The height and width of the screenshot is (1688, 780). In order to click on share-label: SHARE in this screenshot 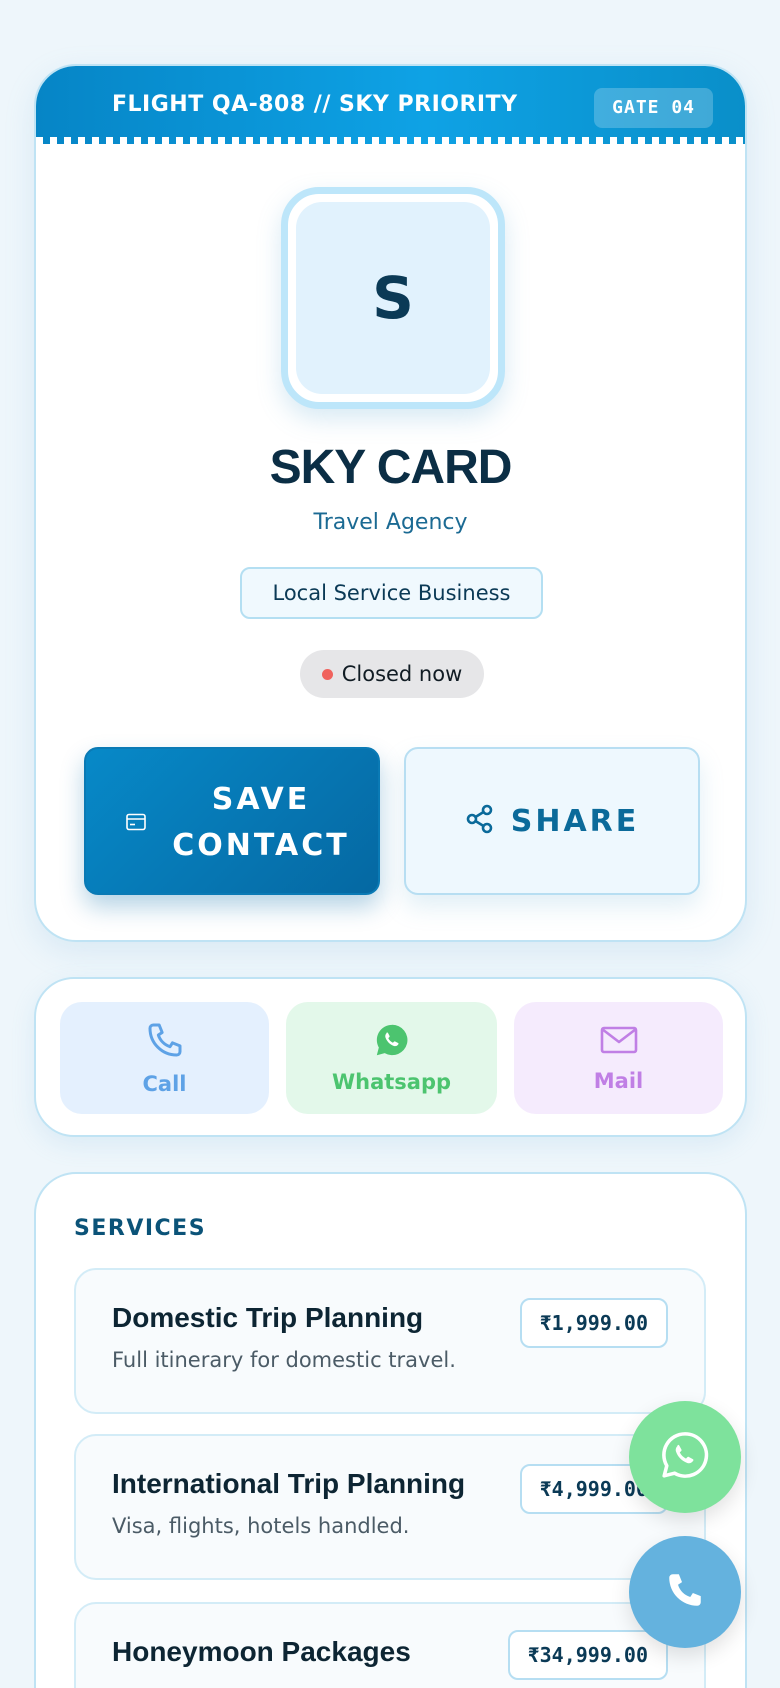, I will do `click(575, 821)`.